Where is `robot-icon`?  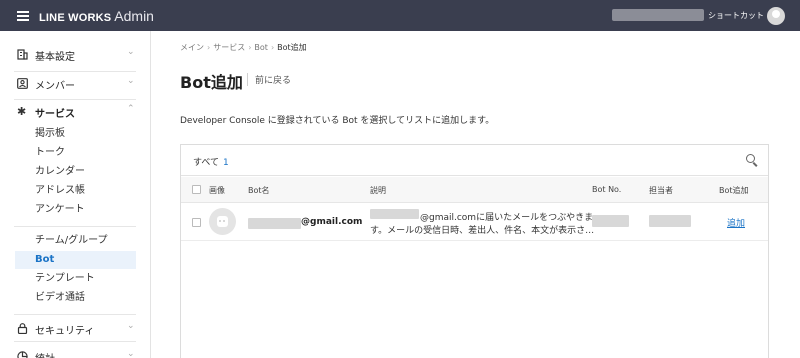 robot-icon is located at coordinates (222, 221).